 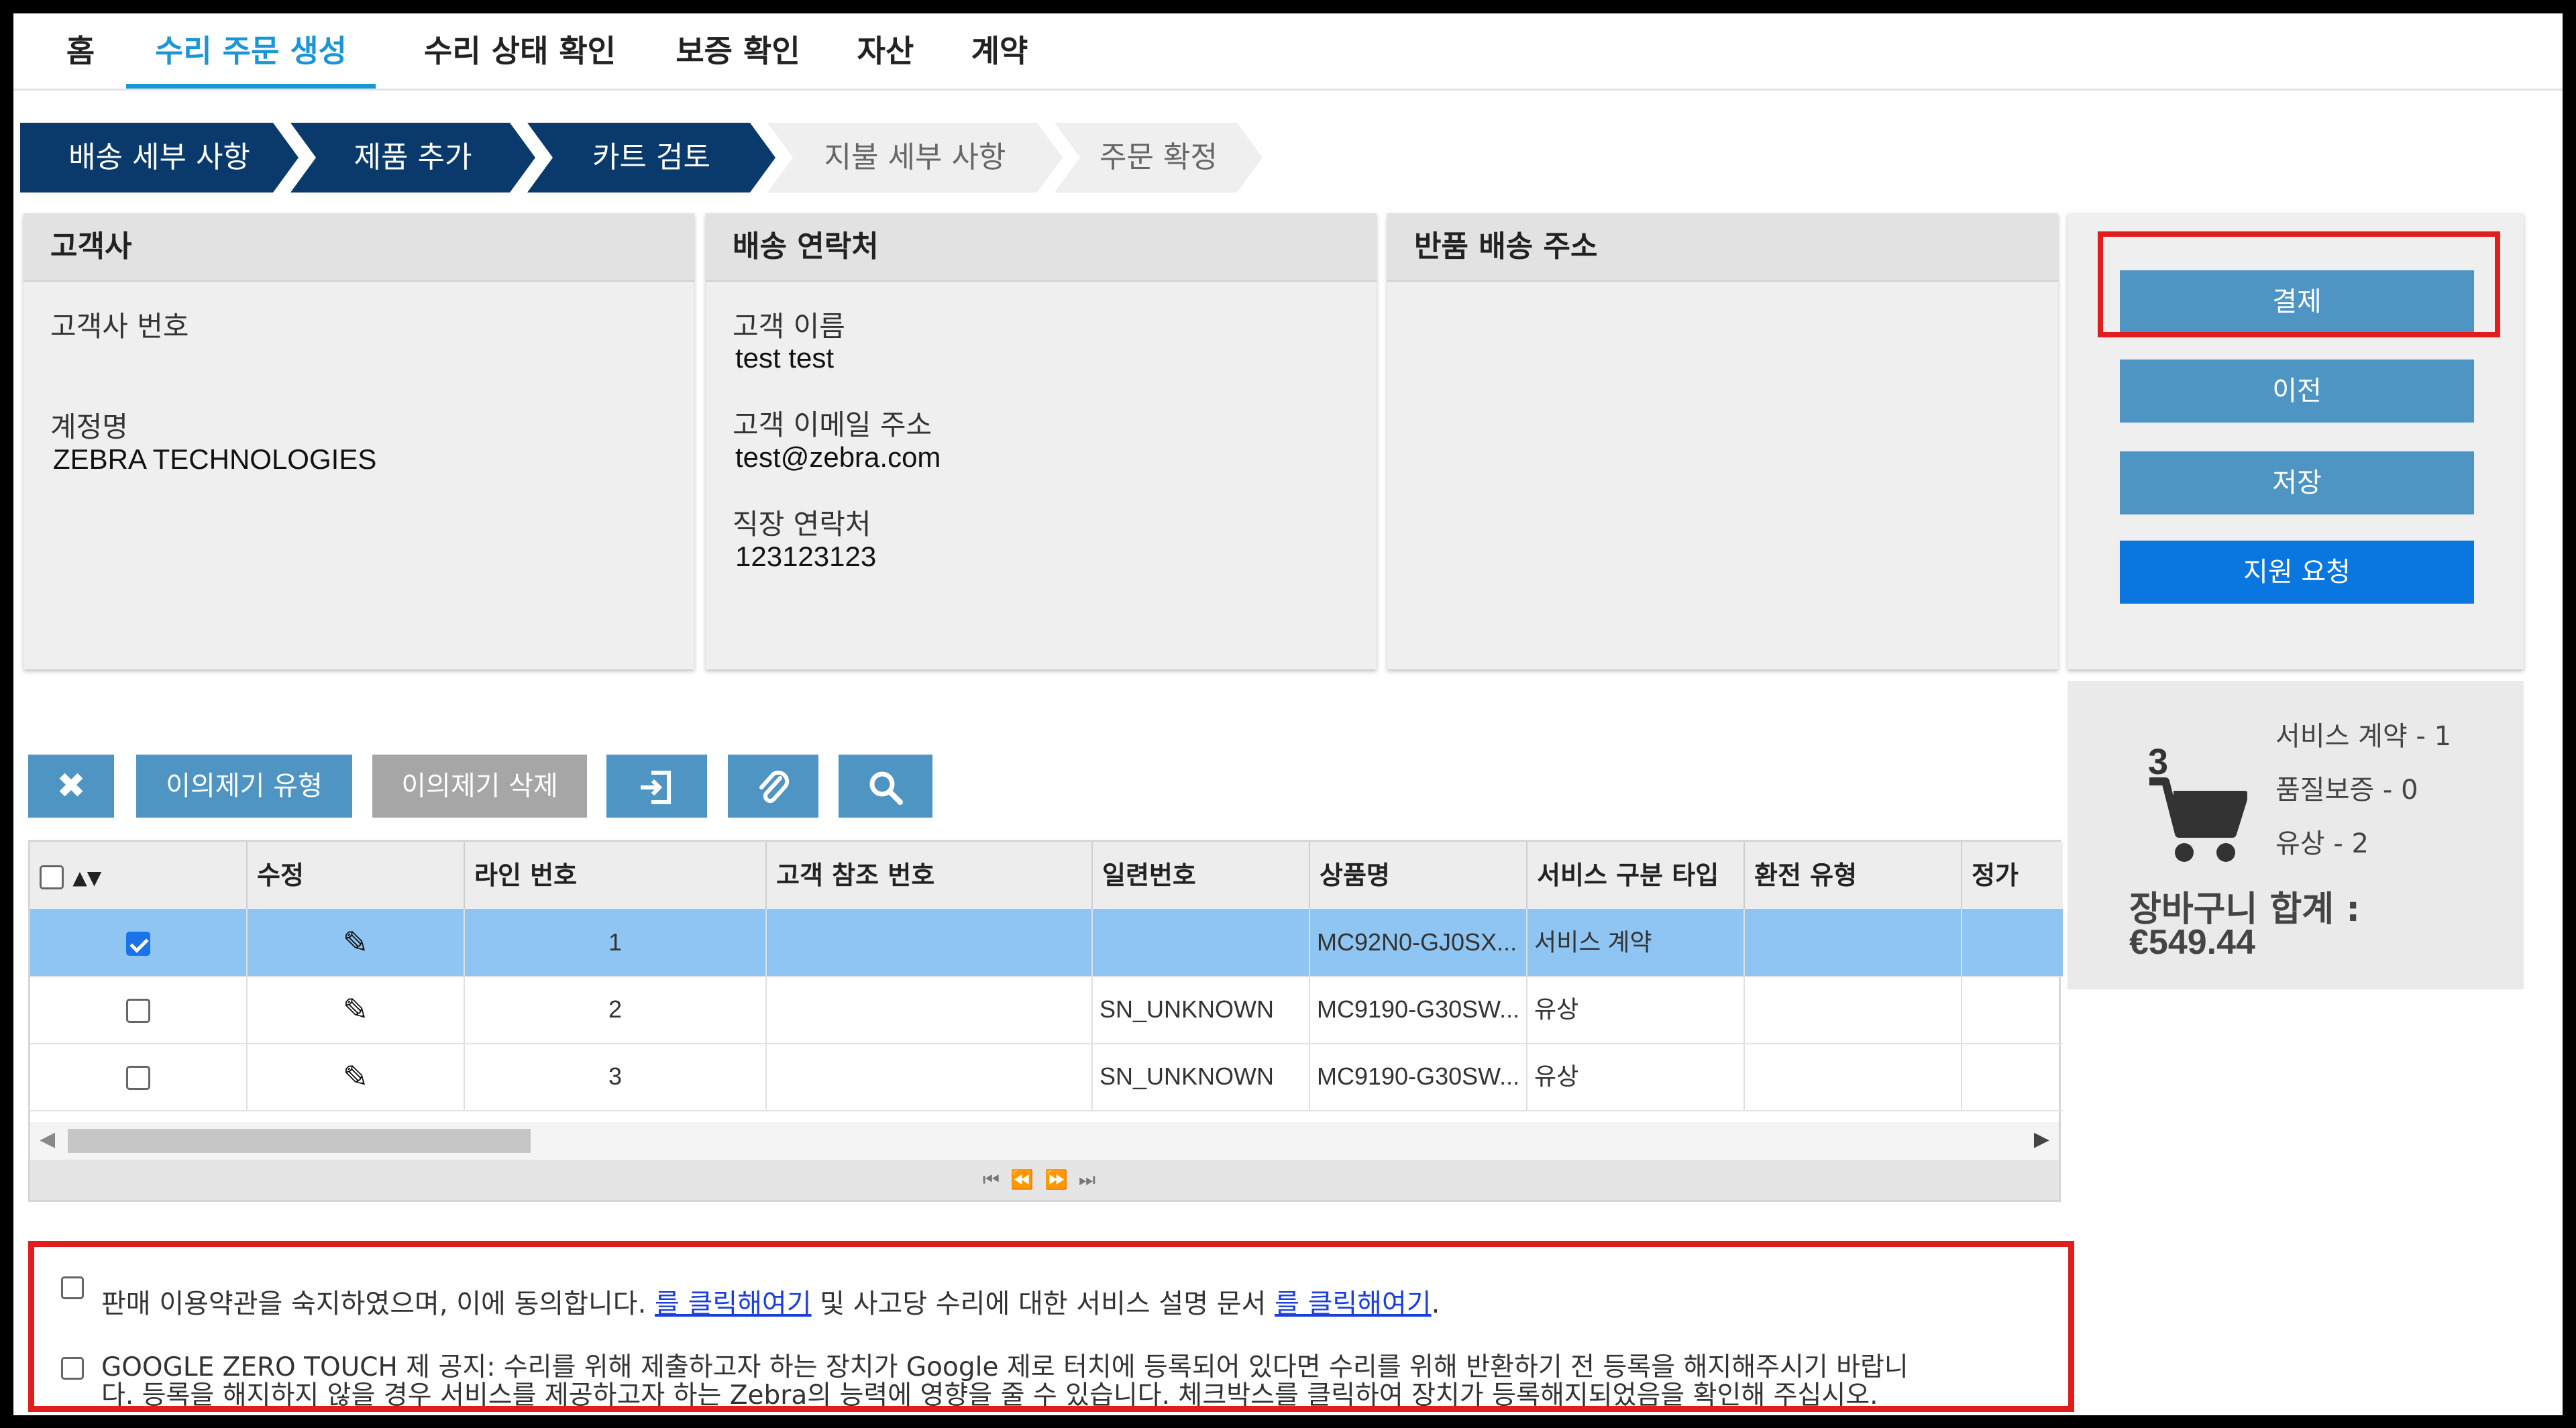 I want to click on return-address-title: 반품 배송 주소, so click(x=1722, y=247).